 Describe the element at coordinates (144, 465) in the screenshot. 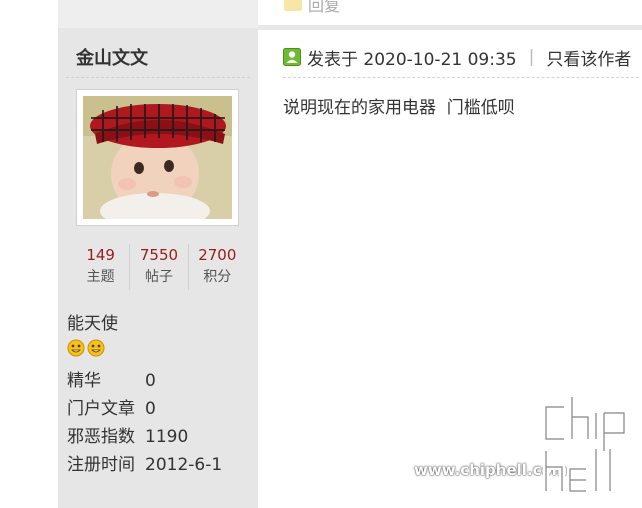

I see `info-row-register-date: 注册时间 2012-6-1` at that location.